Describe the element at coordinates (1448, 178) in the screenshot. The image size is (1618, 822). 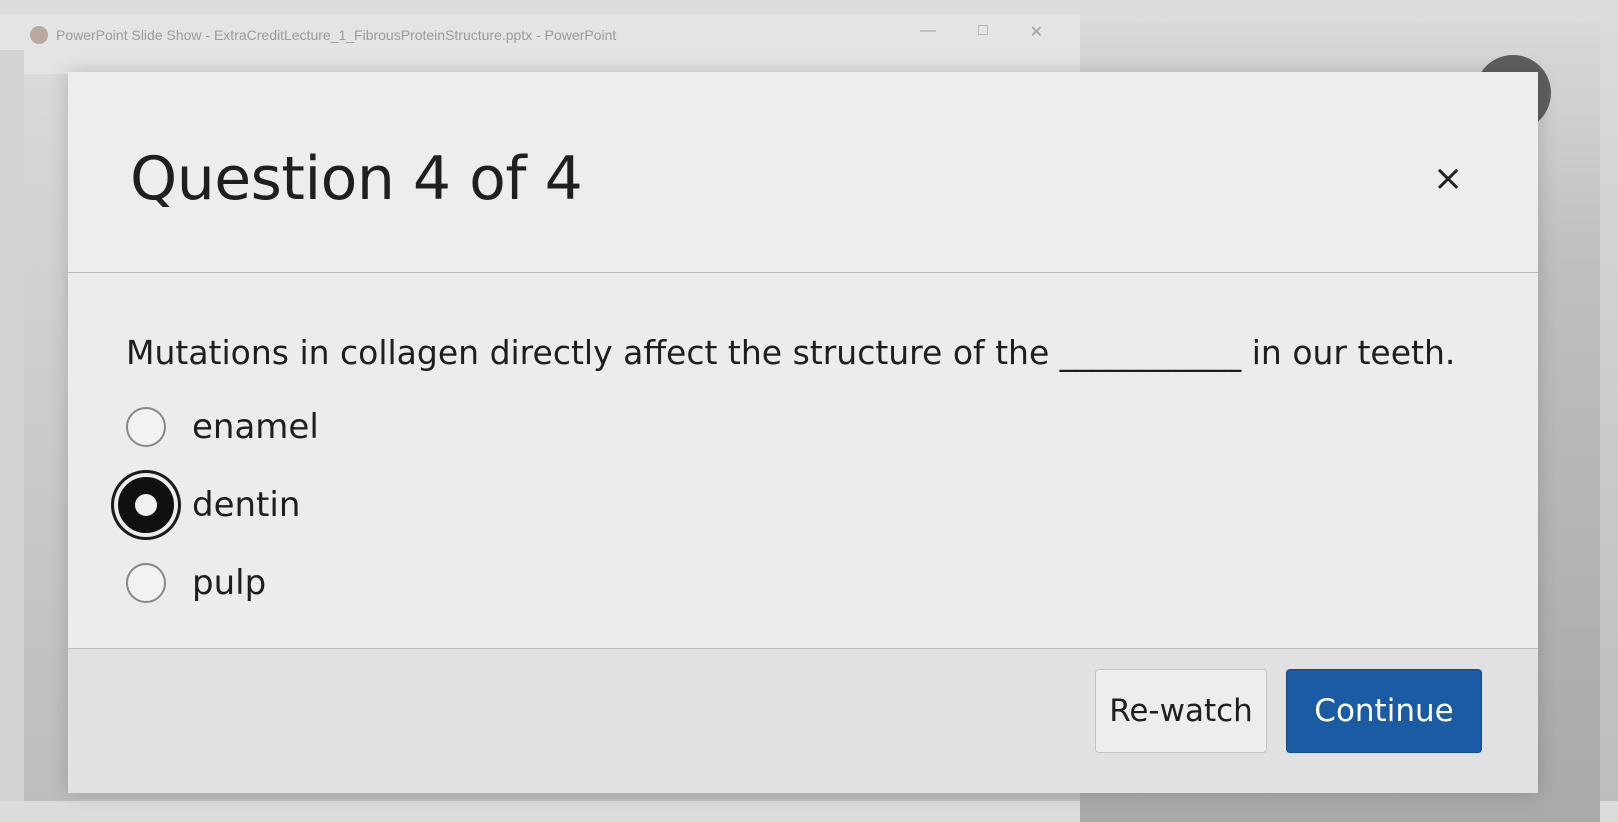
I see `close-icon: ×` at that location.